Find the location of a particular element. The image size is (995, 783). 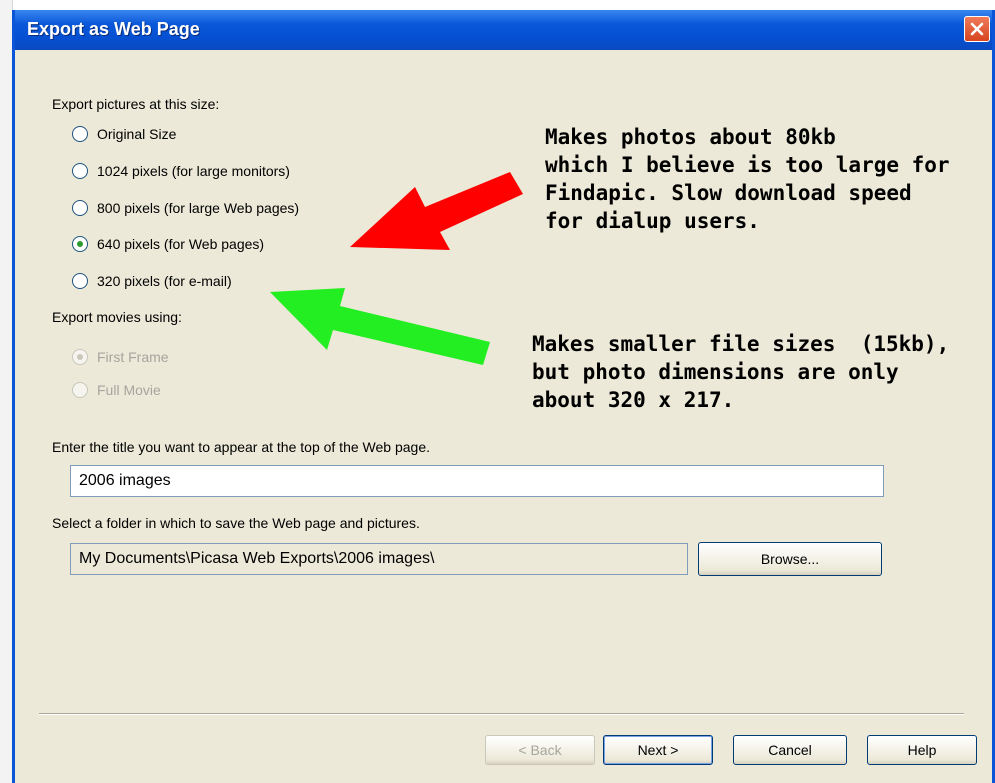

radio-640-pixels is located at coordinates (80, 244).